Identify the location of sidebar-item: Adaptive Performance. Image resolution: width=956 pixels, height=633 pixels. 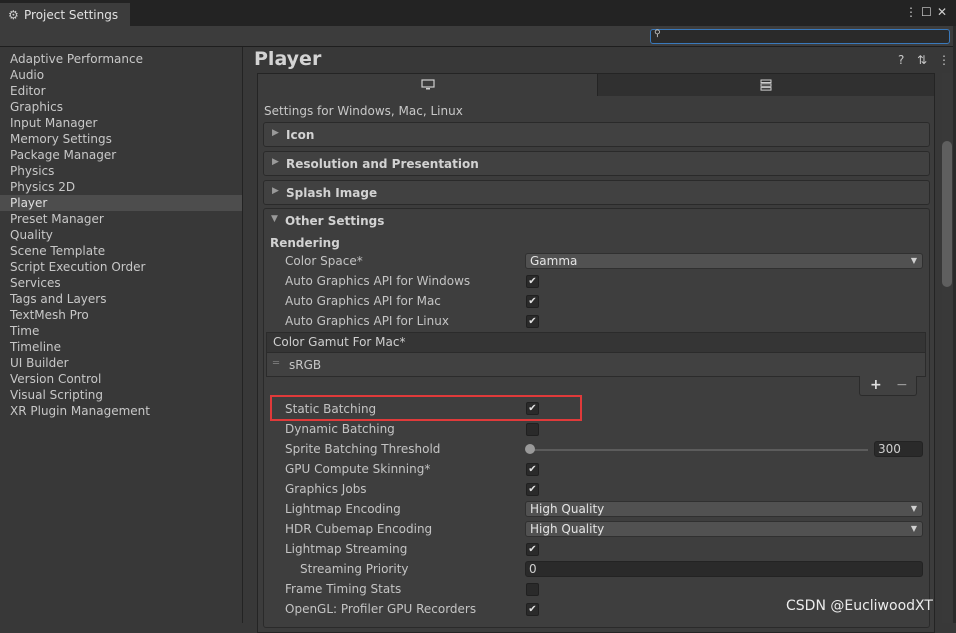
(121, 59).